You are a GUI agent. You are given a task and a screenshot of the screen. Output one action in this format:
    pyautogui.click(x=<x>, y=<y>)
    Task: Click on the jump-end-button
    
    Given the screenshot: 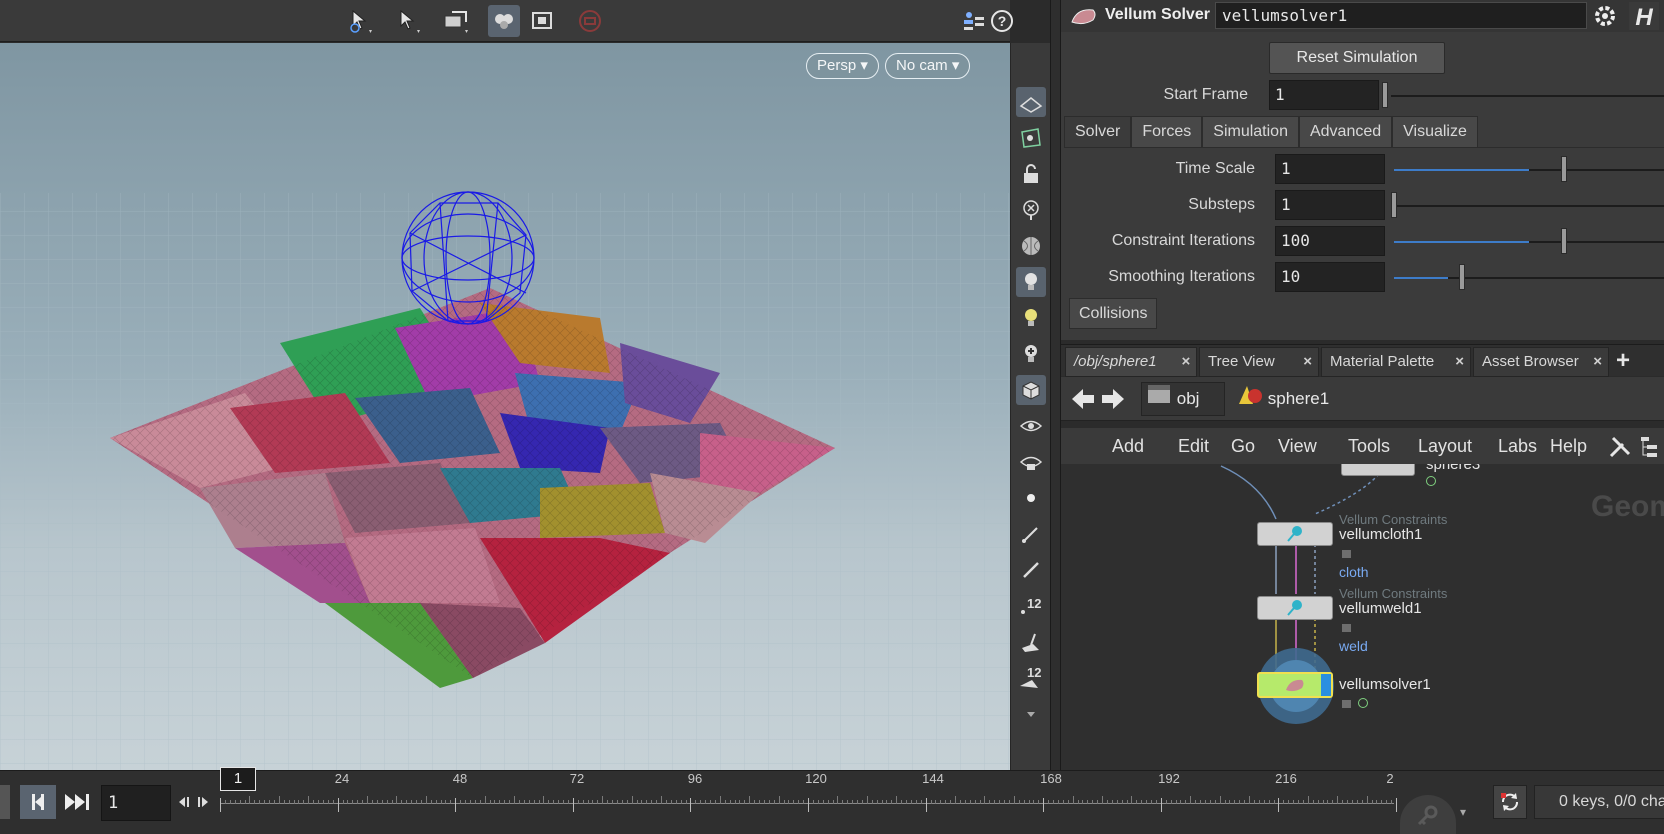 What is the action you would take?
    pyautogui.click(x=78, y=802)
    